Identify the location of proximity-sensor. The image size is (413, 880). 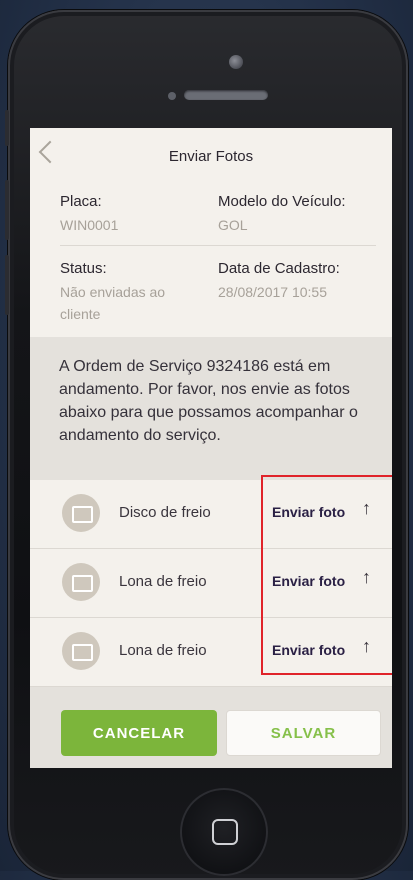
(172, 96).